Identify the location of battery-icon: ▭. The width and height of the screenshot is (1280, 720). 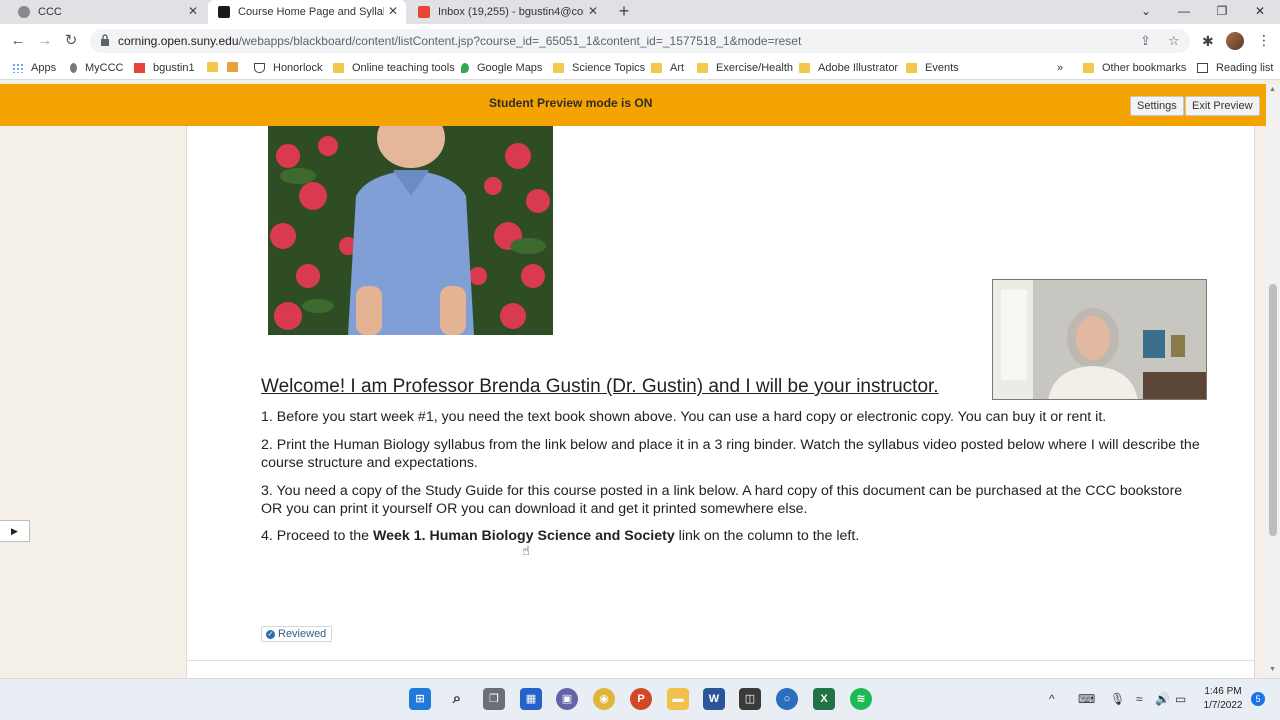
(1180, 699).